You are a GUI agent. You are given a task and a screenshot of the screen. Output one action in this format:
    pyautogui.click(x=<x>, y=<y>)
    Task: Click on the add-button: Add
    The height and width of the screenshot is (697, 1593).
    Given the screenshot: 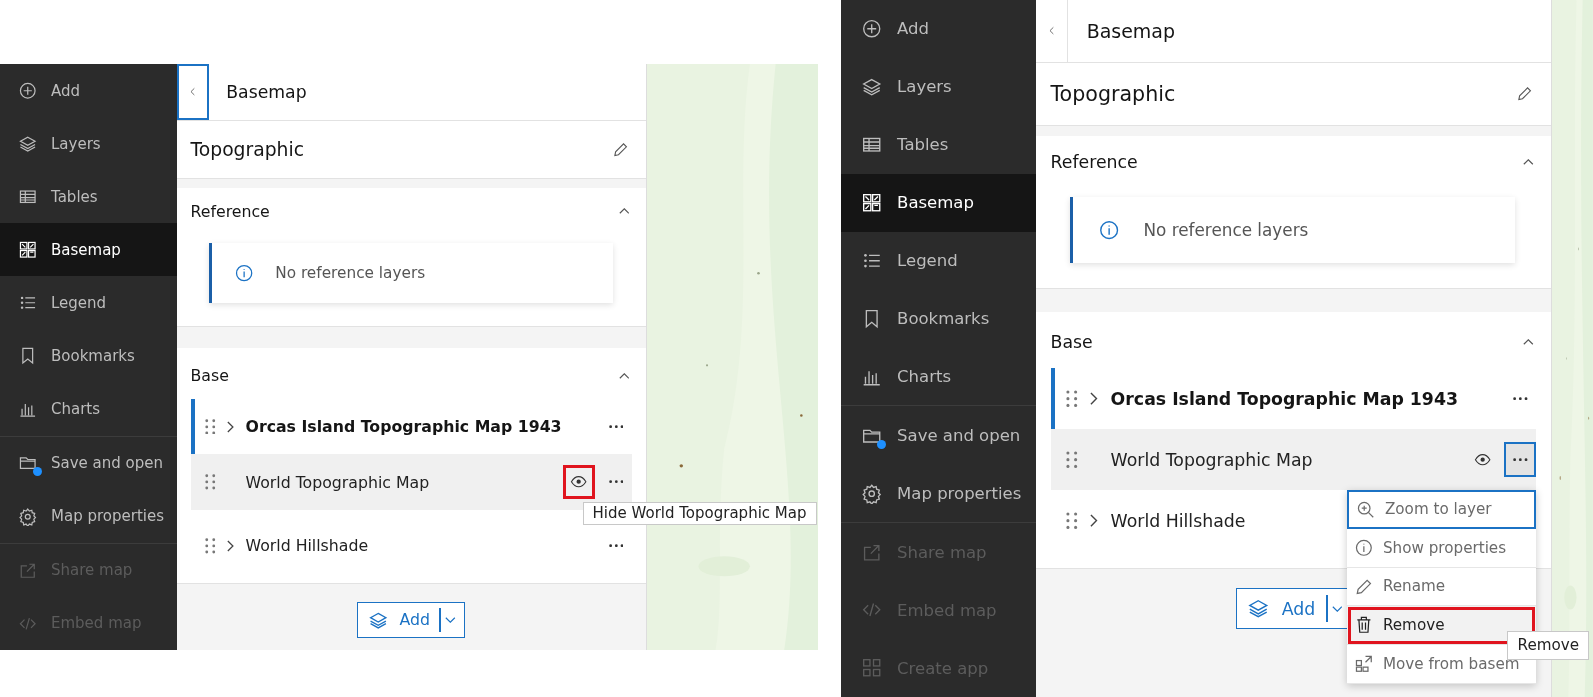 What is the action you would take?
    pyautogui.click(x=411, y=620)
    